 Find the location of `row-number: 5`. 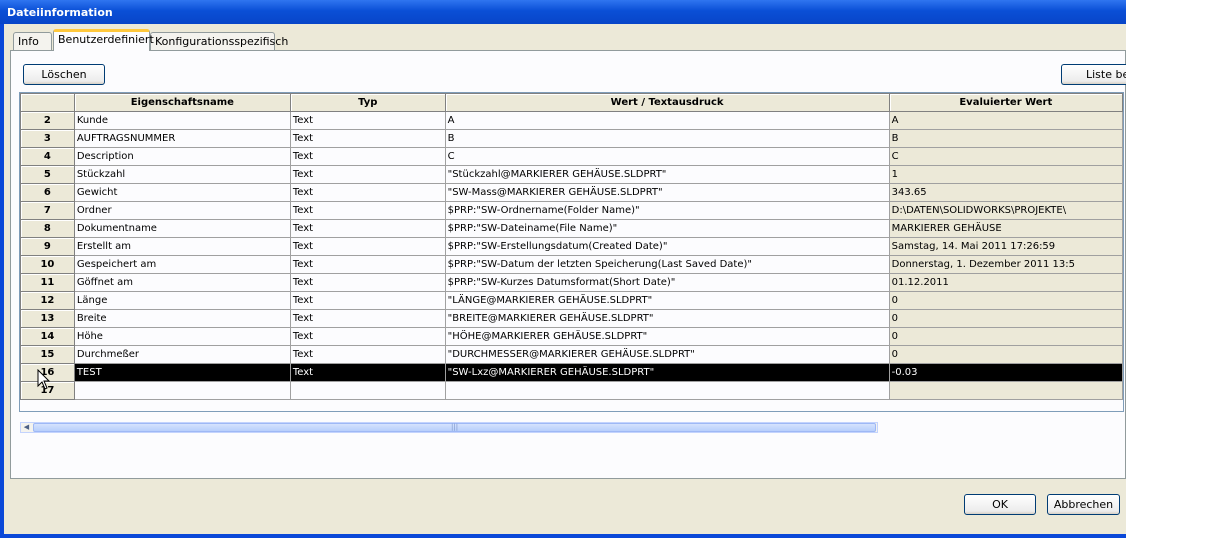

row-number: 5 is located at coordinates (47, 174).